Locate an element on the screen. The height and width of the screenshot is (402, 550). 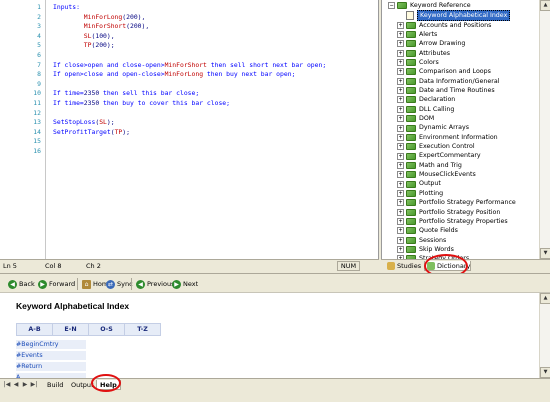
output-tab-strip: |◀ ◀ ▶ ▶| Build Output Help is located at coordinates (275, 390).